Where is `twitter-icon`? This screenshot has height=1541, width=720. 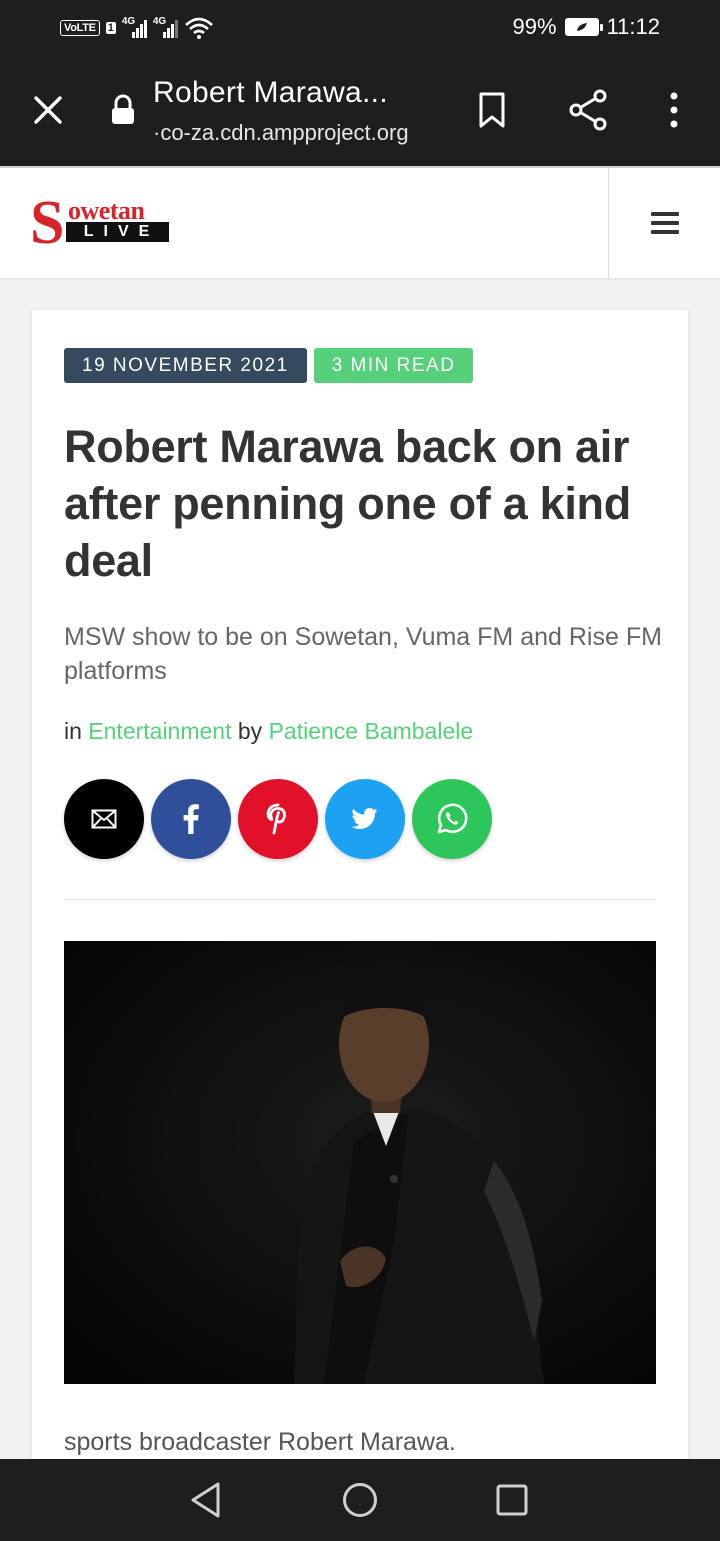 twitter-icon is located at coordinates (365, 819).